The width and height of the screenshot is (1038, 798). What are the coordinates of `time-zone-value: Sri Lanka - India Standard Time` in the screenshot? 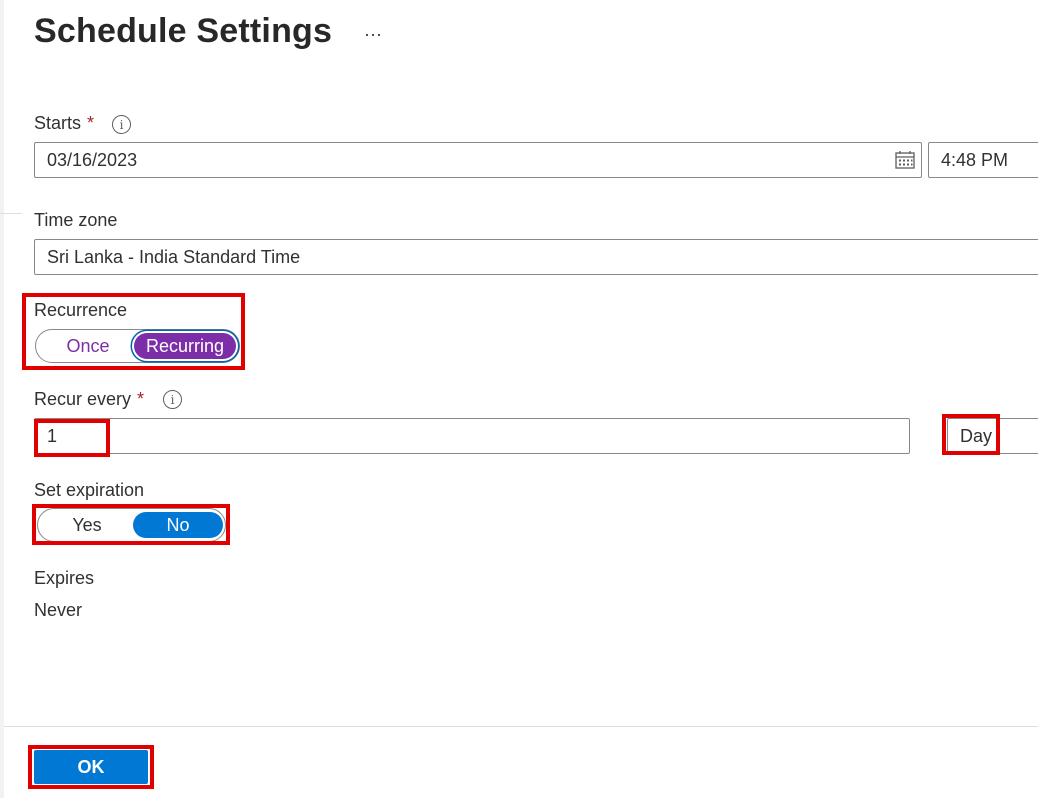 It's located at (174, 256).